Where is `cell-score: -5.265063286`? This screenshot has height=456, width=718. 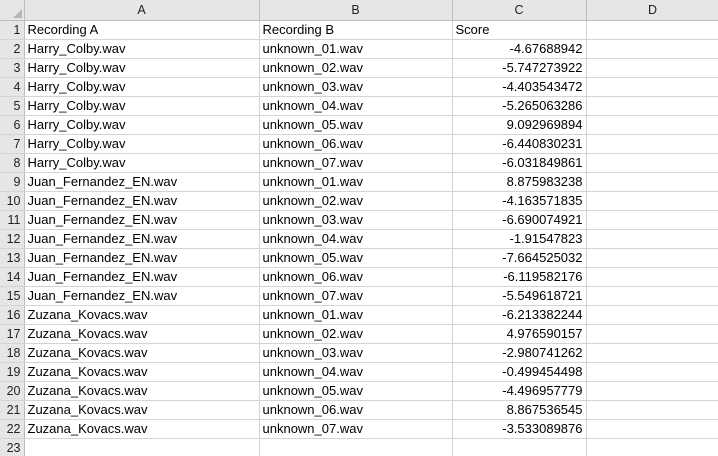 cell-score: -5.265063286 is located at coordinates (519, 106).